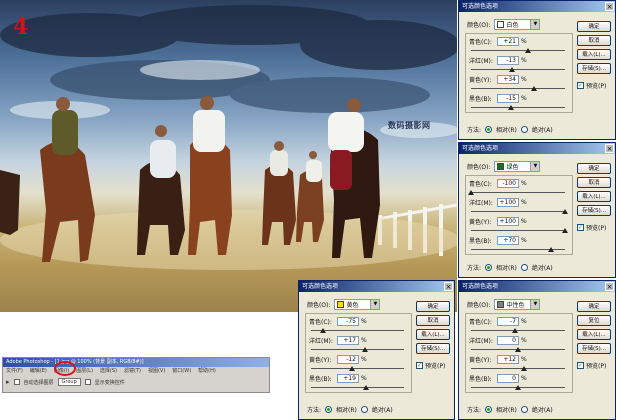 This screenshot has width=620, height=420. What do you see at coordinates (517, 166) in the screenshot?
I see `color-select: 绿色 ▼` at bounding box center [517, 166].